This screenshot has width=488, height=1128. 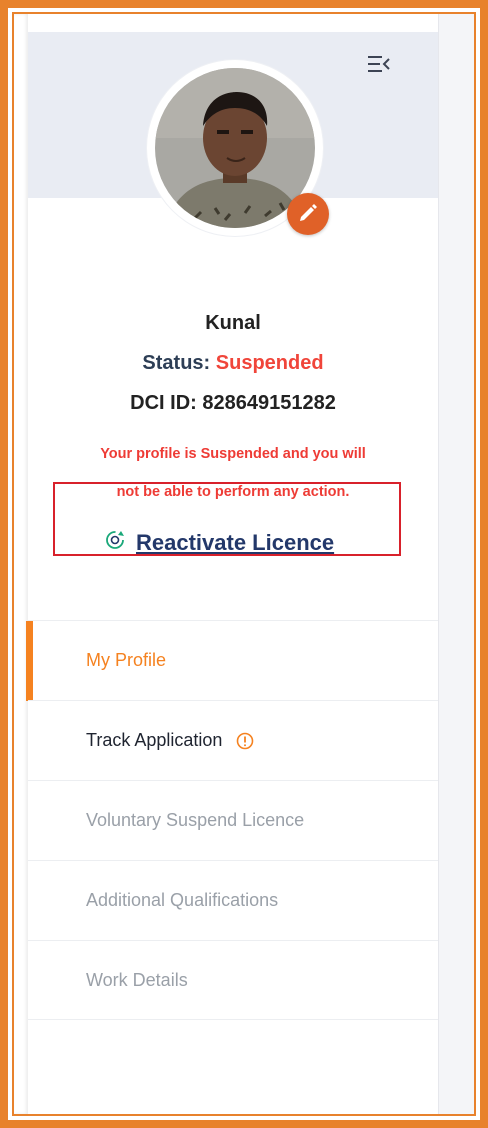 I want to click on reactivate-licence-label: Reactivate Licence, so click(x=235, y=542).